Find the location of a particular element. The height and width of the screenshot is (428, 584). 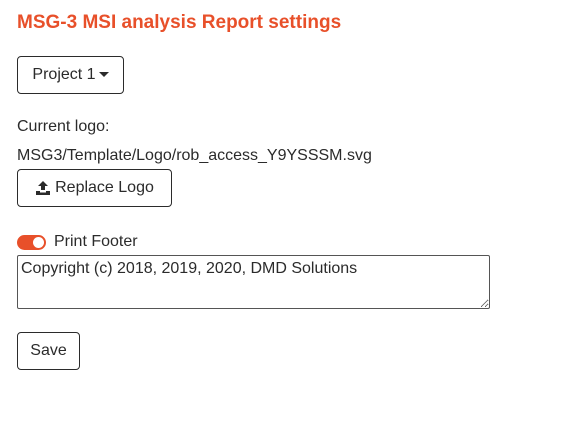

print-footer-label: Print Footer is located at coordinates (96, 241).